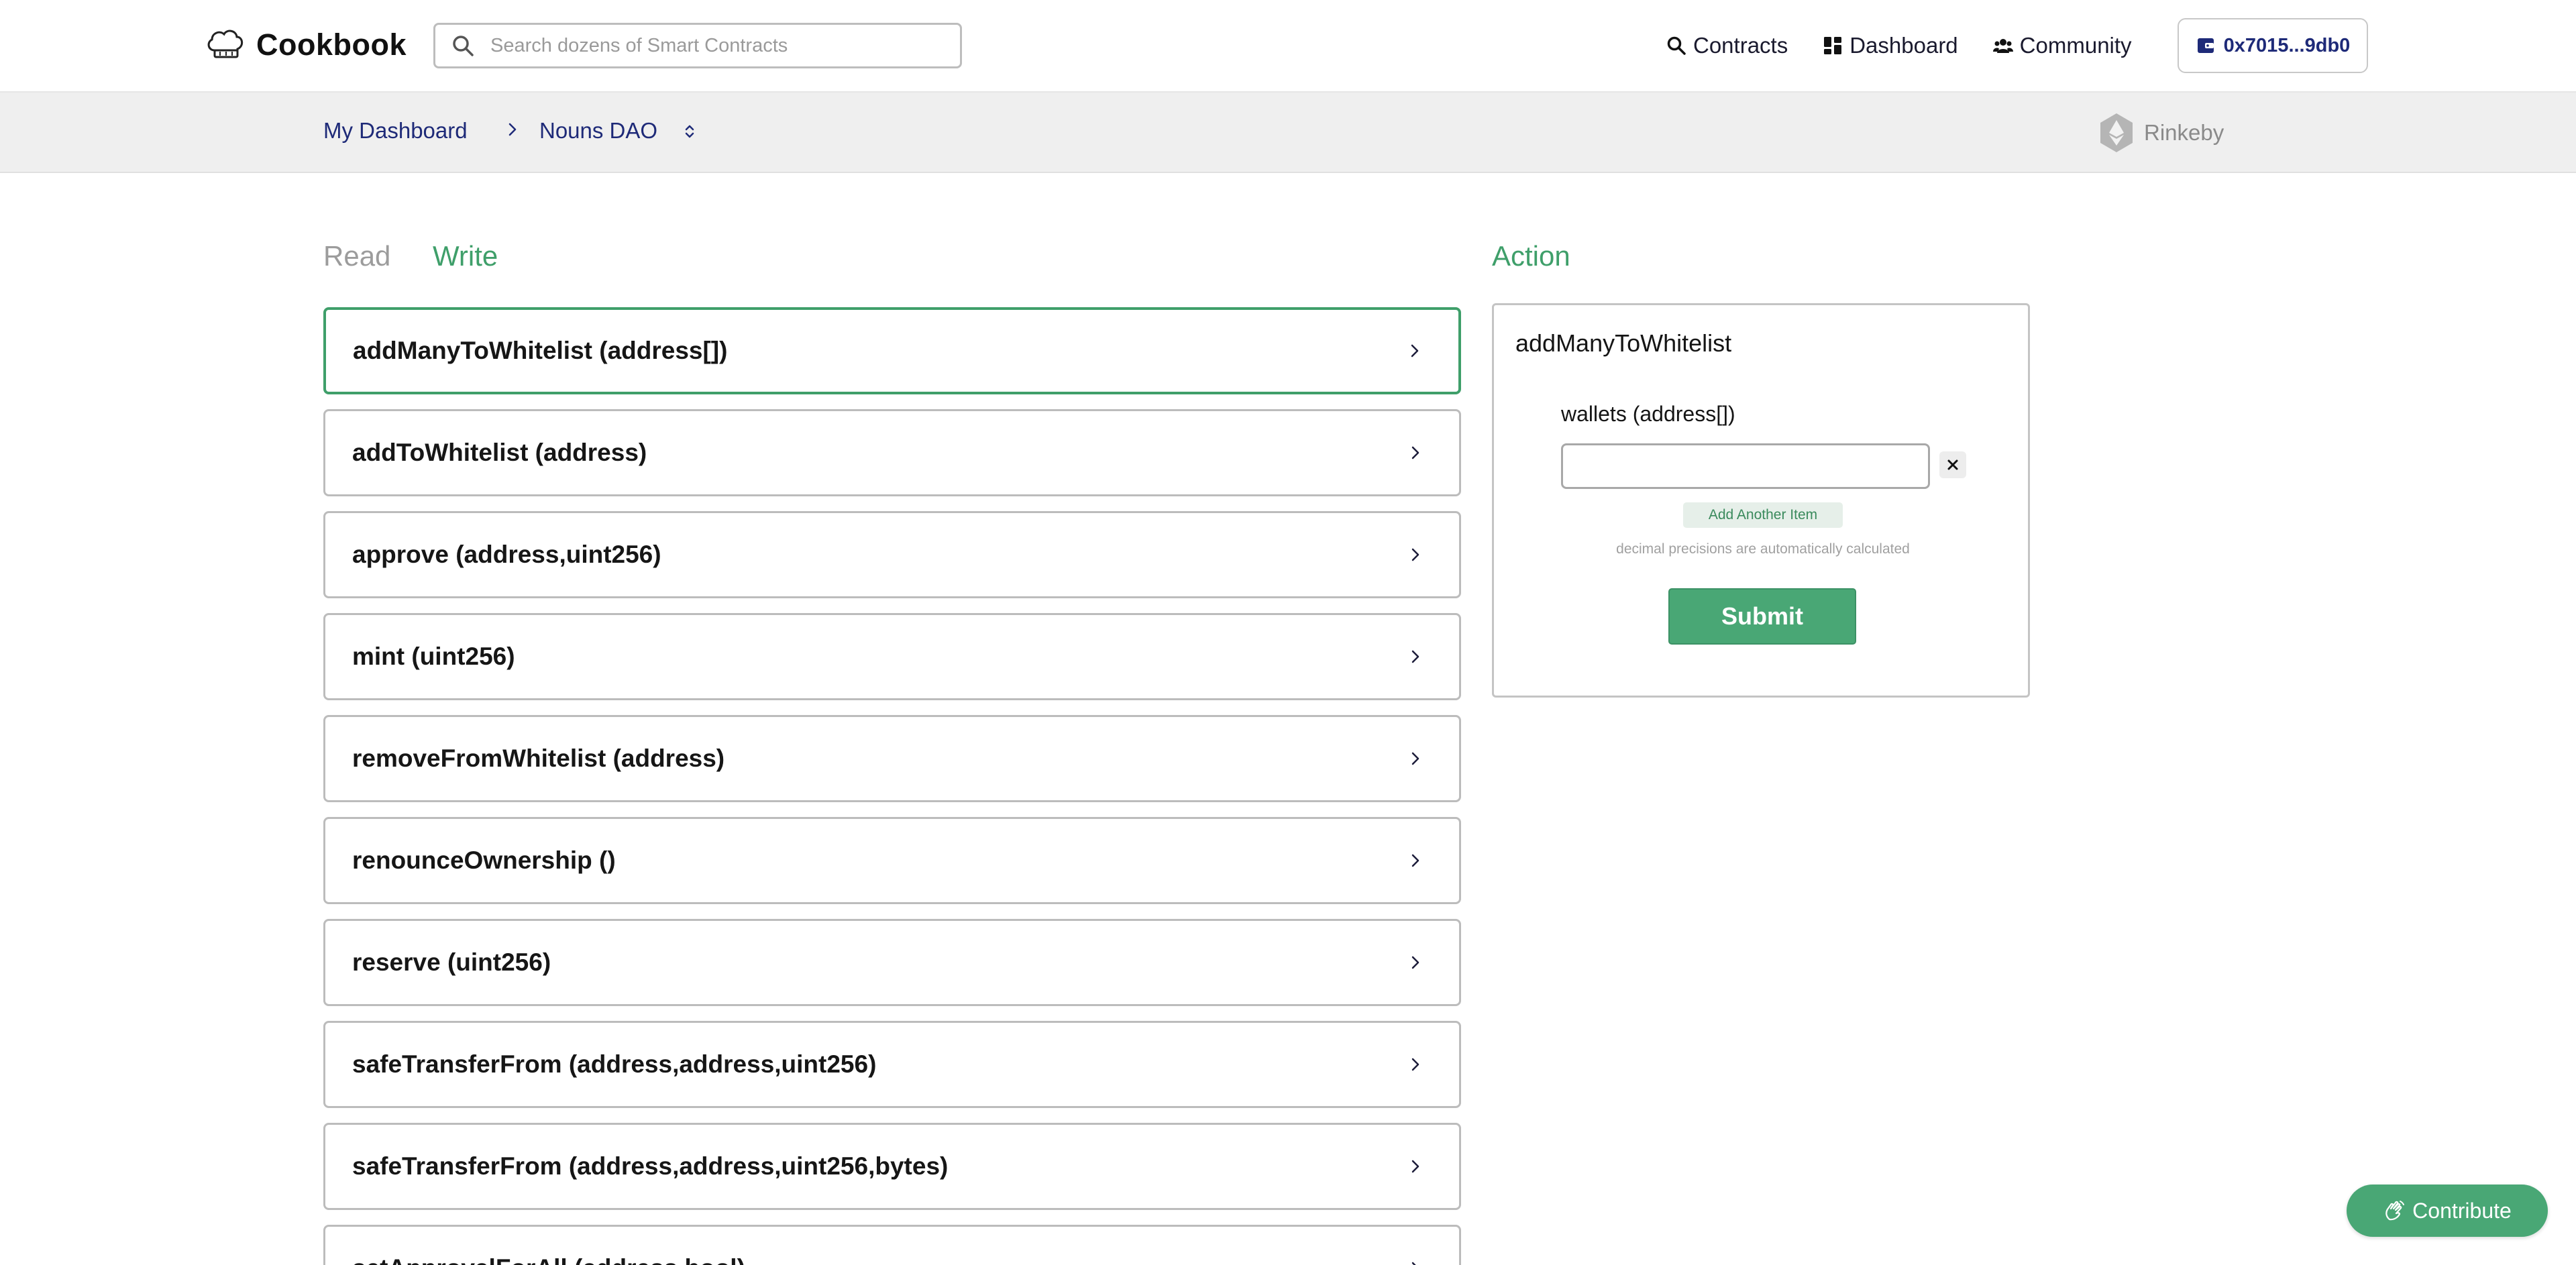 This screenshot has height=1265, width=2576. Describe the element at coordinates (892, 759) in the screenshot. I see `function-row: removeFromWhitelist (address)` at that location.